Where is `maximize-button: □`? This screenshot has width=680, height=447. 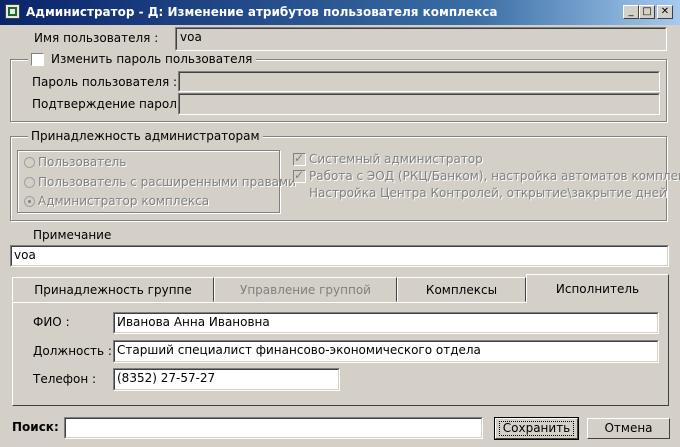
maximize-button: □ is located at coordinates (647, 12).